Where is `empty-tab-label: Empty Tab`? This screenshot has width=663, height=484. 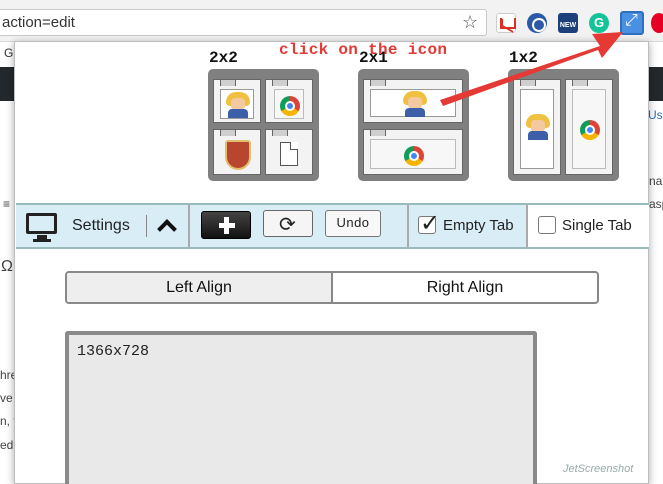
empty-tab-label: Empty Tab is located at coordinates (478, 225).